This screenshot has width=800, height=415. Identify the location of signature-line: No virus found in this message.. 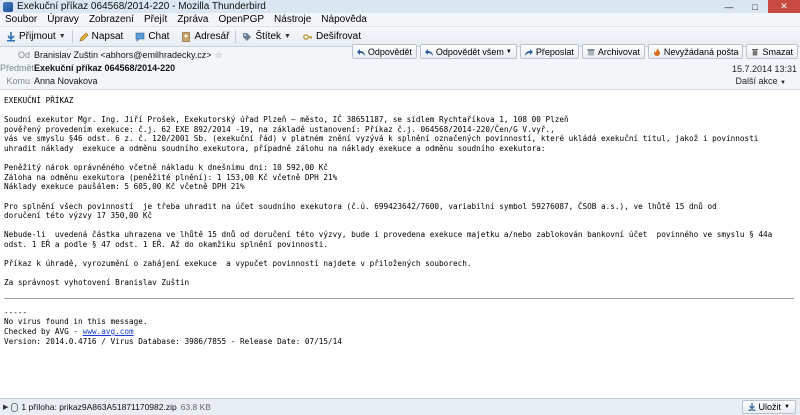
(76, 322).